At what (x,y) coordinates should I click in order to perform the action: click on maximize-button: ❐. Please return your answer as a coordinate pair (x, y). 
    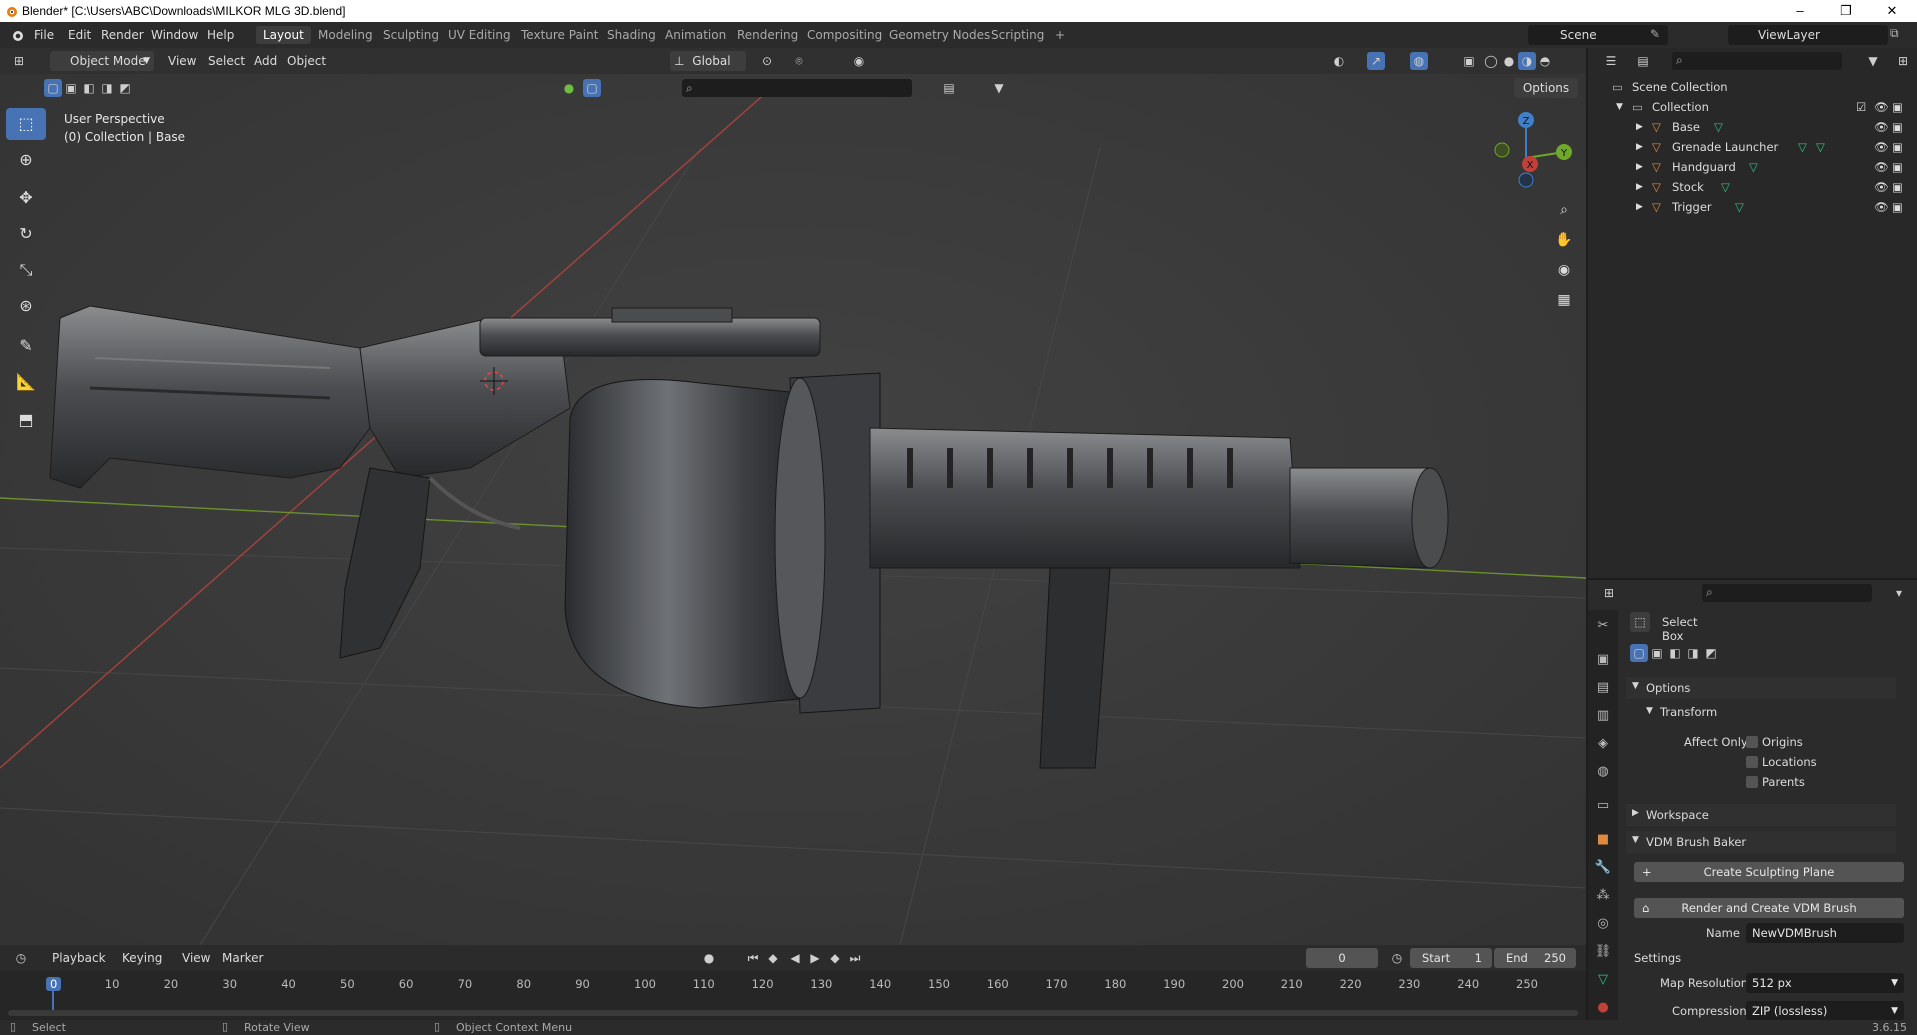
    Looking at the image, I should click on (1846, 11).